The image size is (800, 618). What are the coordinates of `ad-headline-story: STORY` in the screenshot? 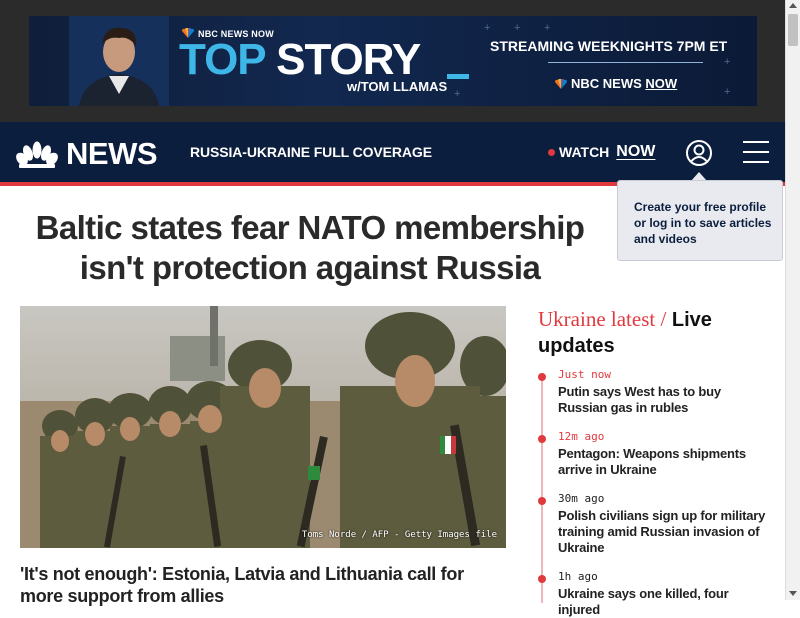 It's located at (348, 59).